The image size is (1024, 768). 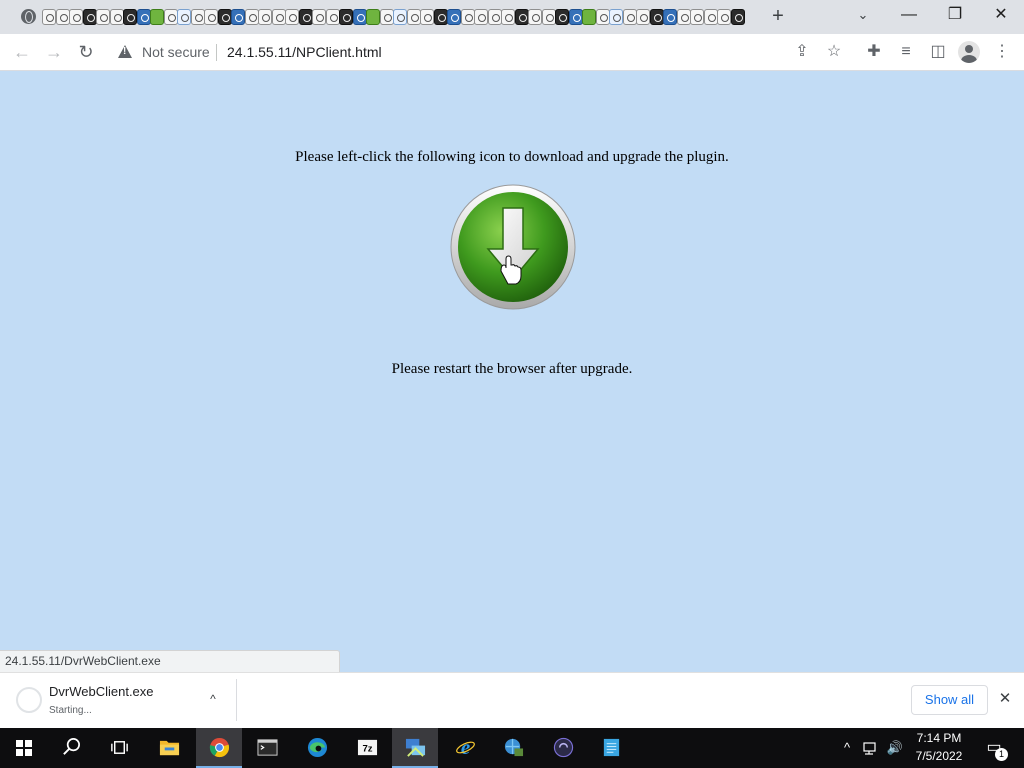 I want to click on back-button: ←, so click(x=22, y=52).